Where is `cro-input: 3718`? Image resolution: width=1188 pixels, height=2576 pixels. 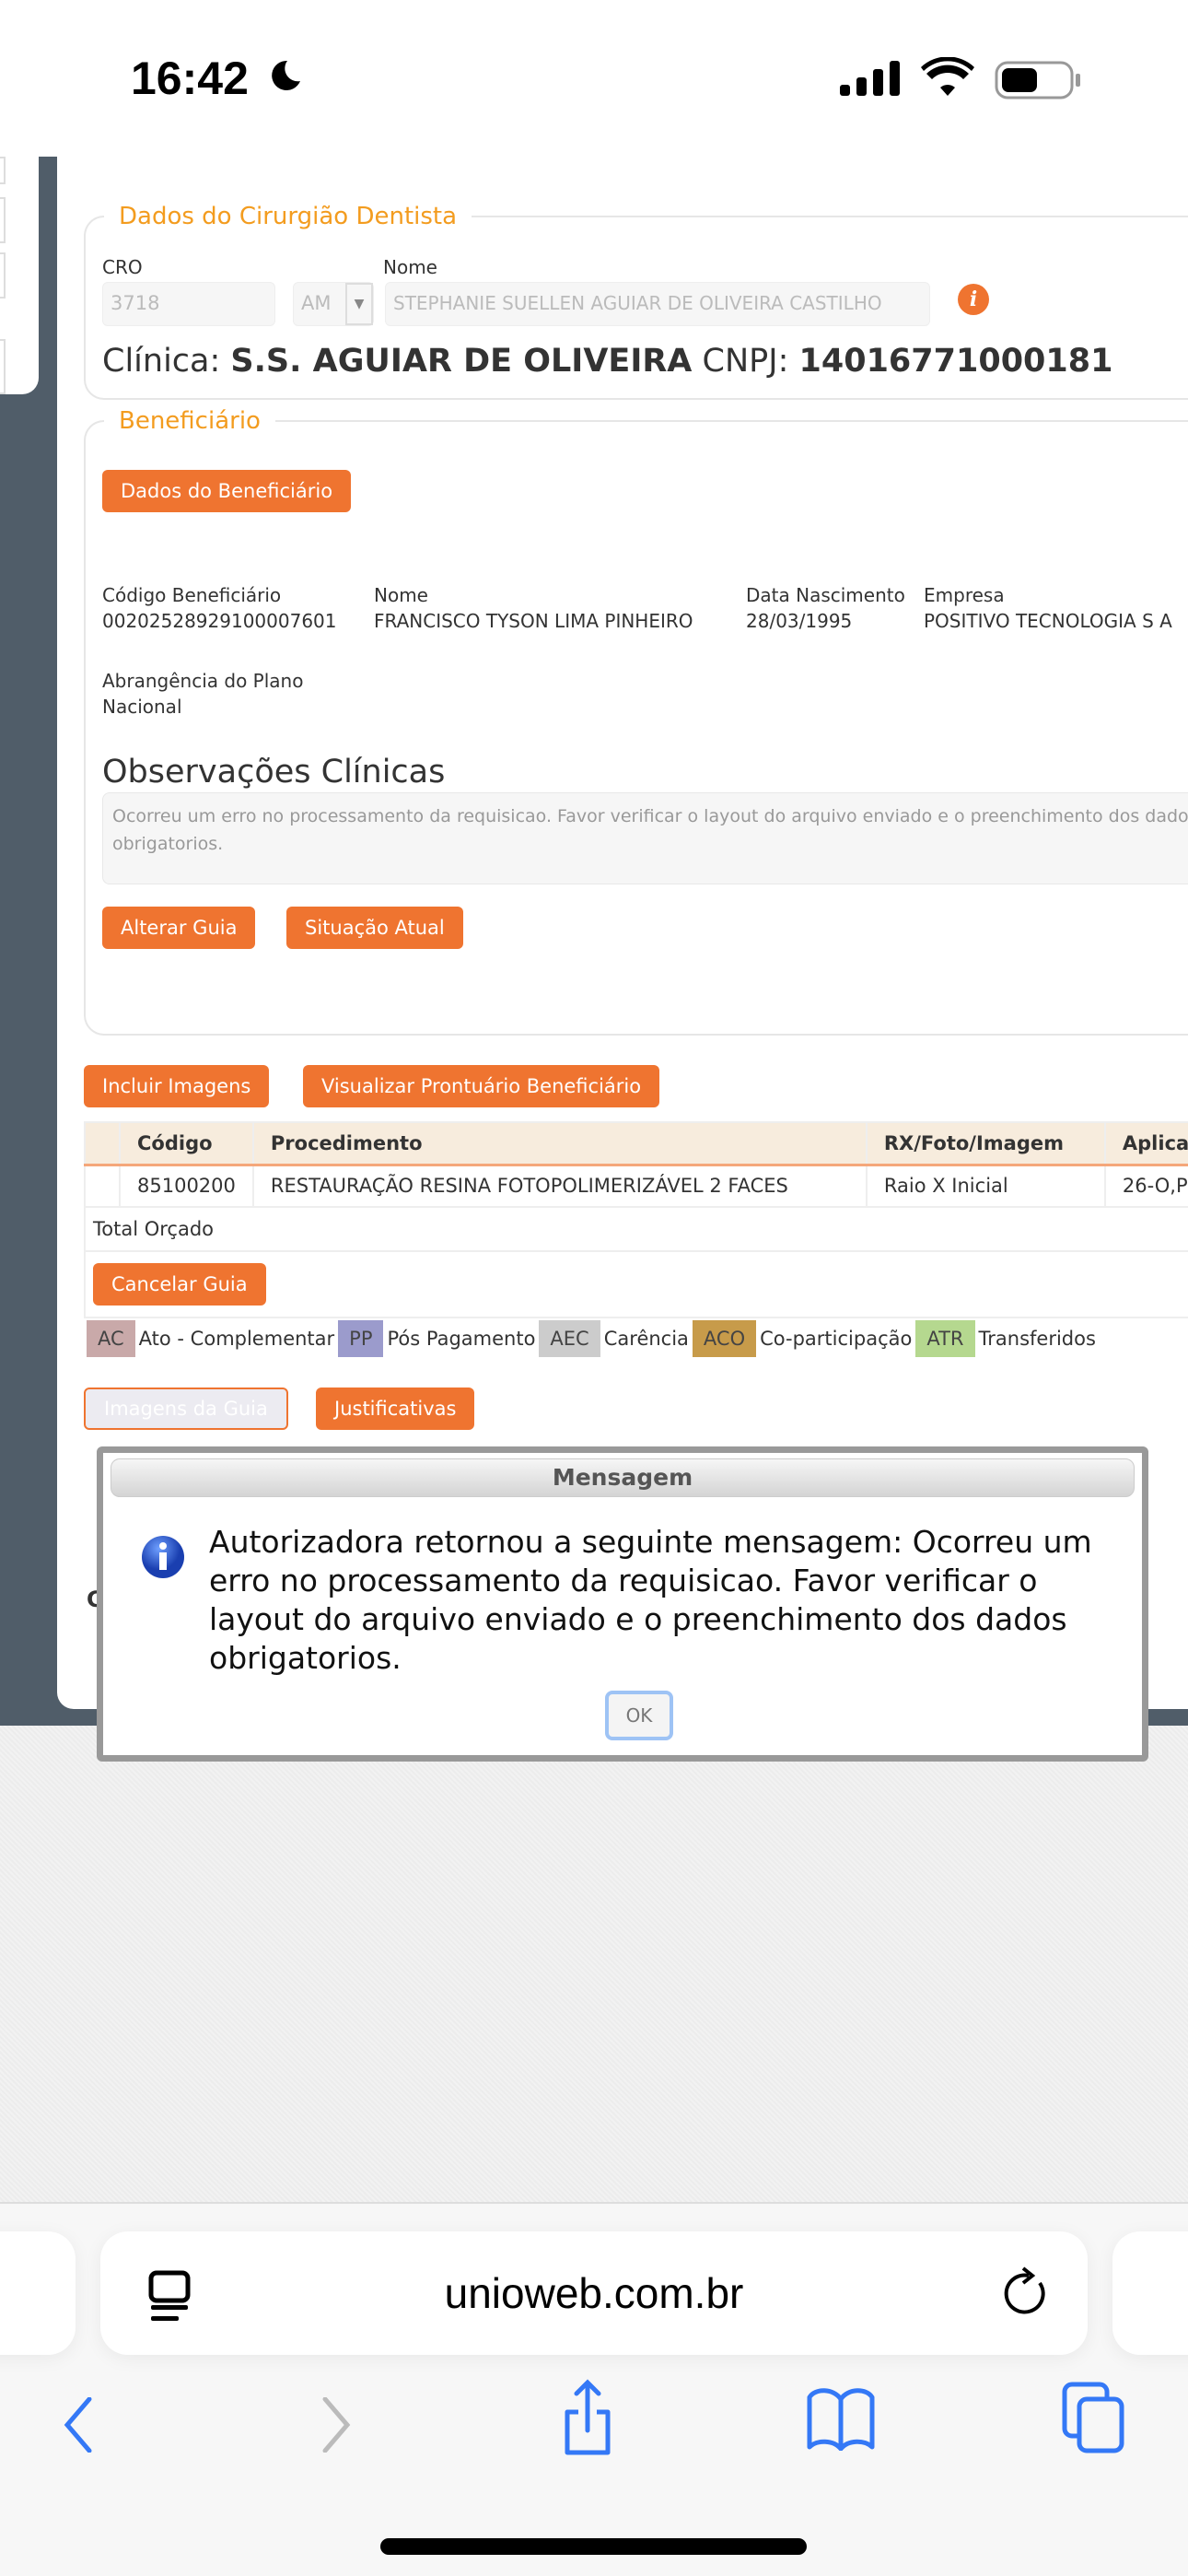 cro-input: 3718 is located at coordinates (189, 304).